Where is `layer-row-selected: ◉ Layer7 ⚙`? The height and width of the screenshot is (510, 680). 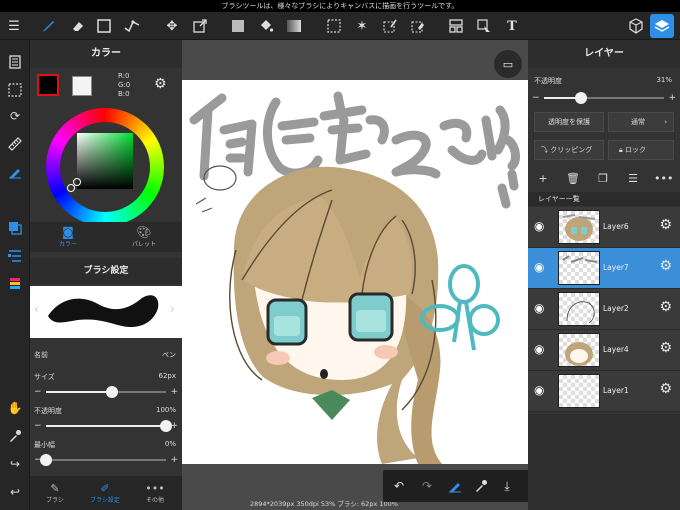 layer-row-selected: ◉ Layer7 ⚙ is located at coordinates (604, 268).